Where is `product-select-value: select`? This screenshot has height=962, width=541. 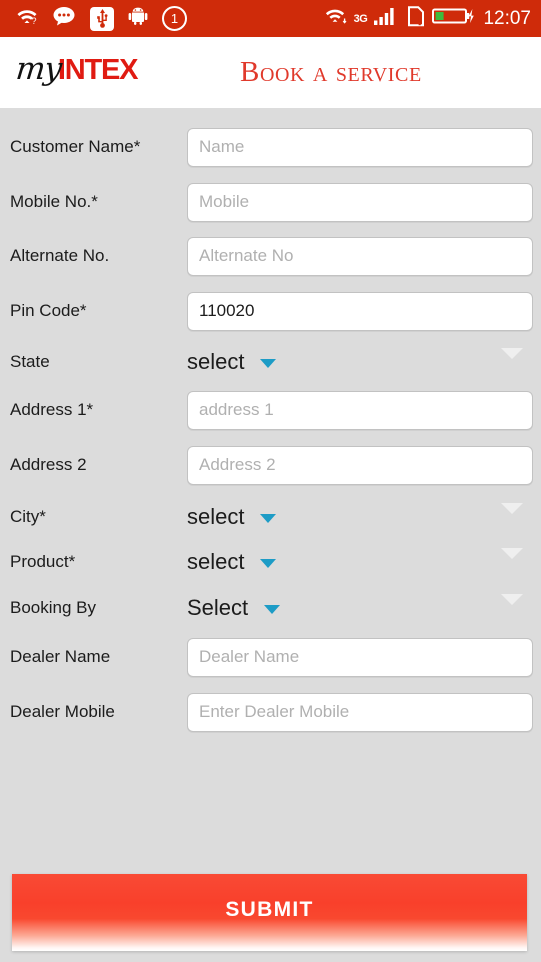 product-select-value: select is located at coordinates (216, 561).